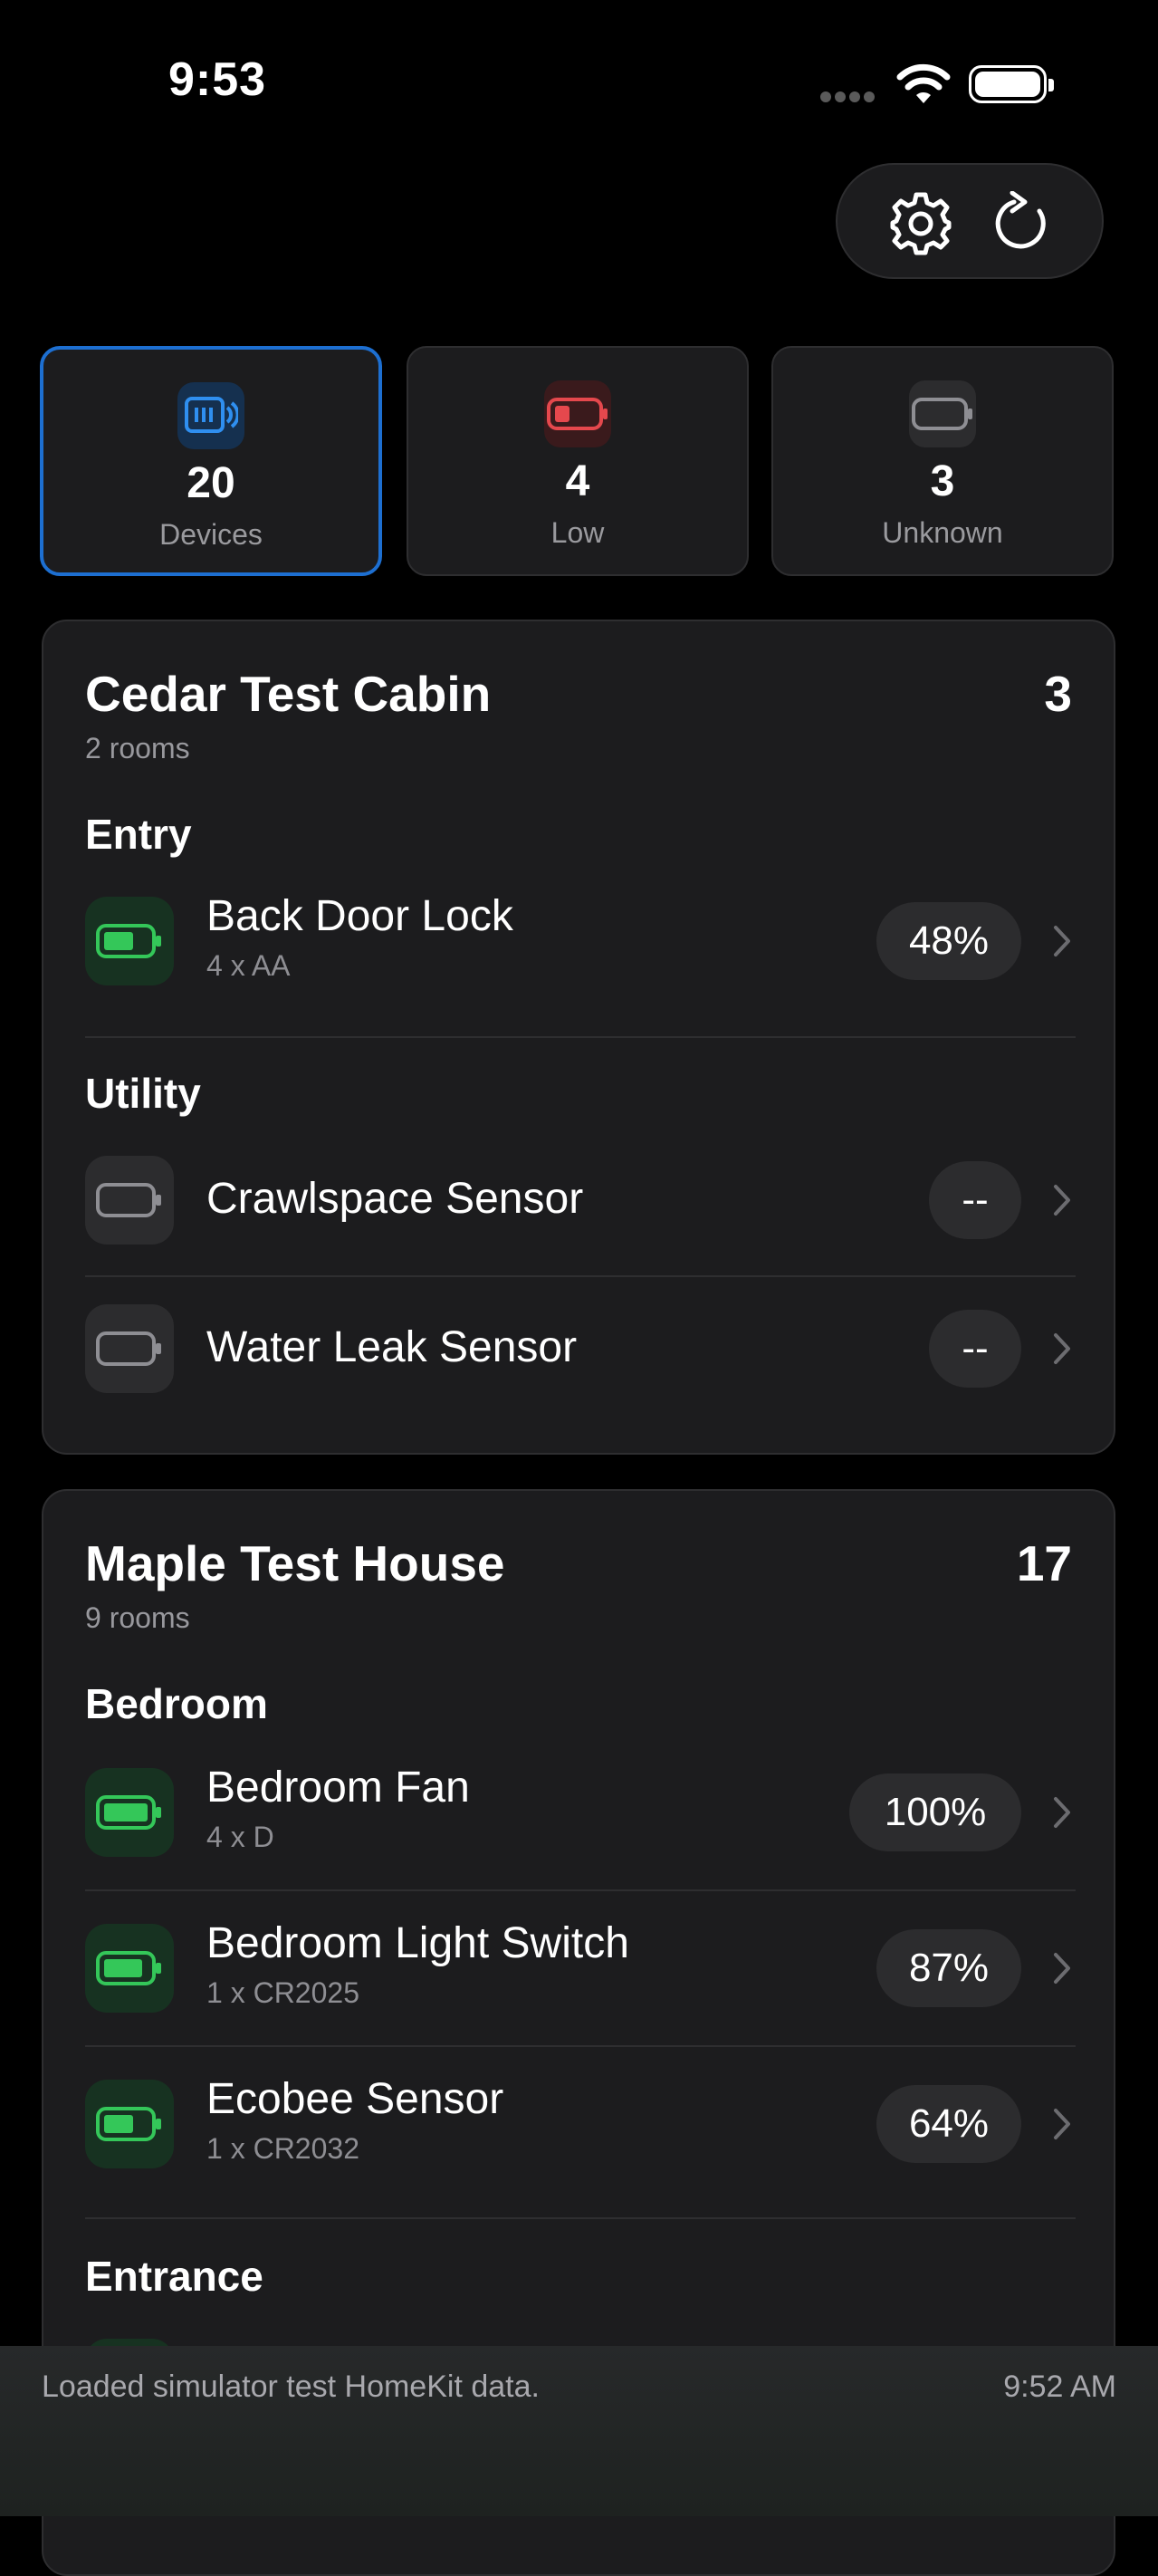 Image resolution: width=1158 pixels, height=2576 pixels. I want to click on home-name: Maple Test House, so click(295, 1563).